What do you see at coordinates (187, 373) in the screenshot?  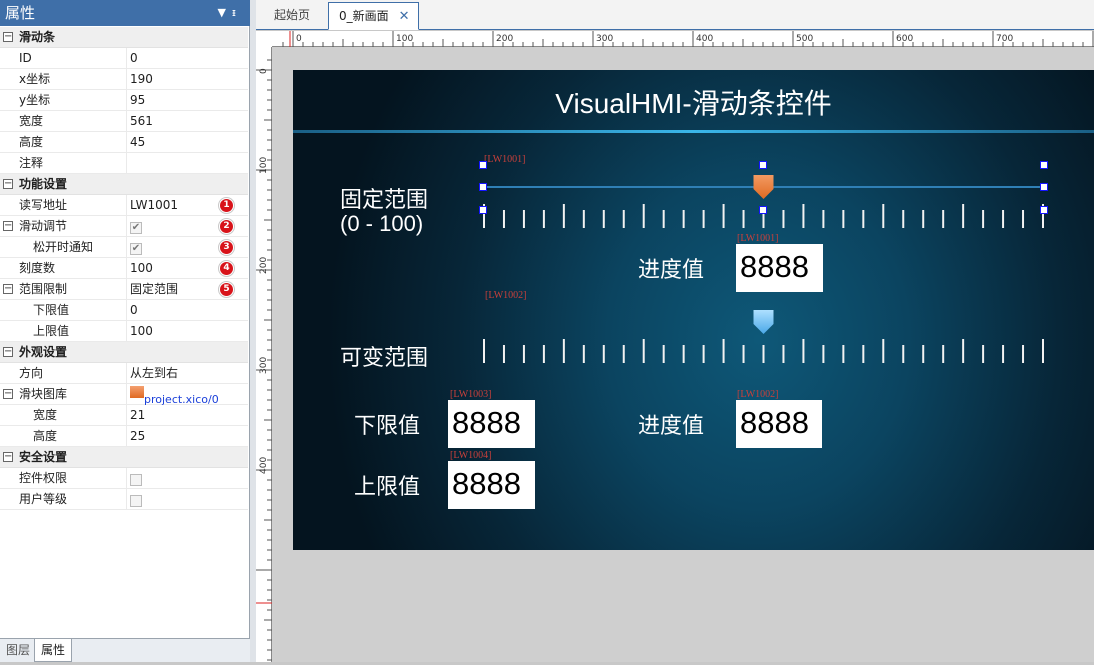 I see `property-value-cell: 从左到右` at bounding box center [187, 373].